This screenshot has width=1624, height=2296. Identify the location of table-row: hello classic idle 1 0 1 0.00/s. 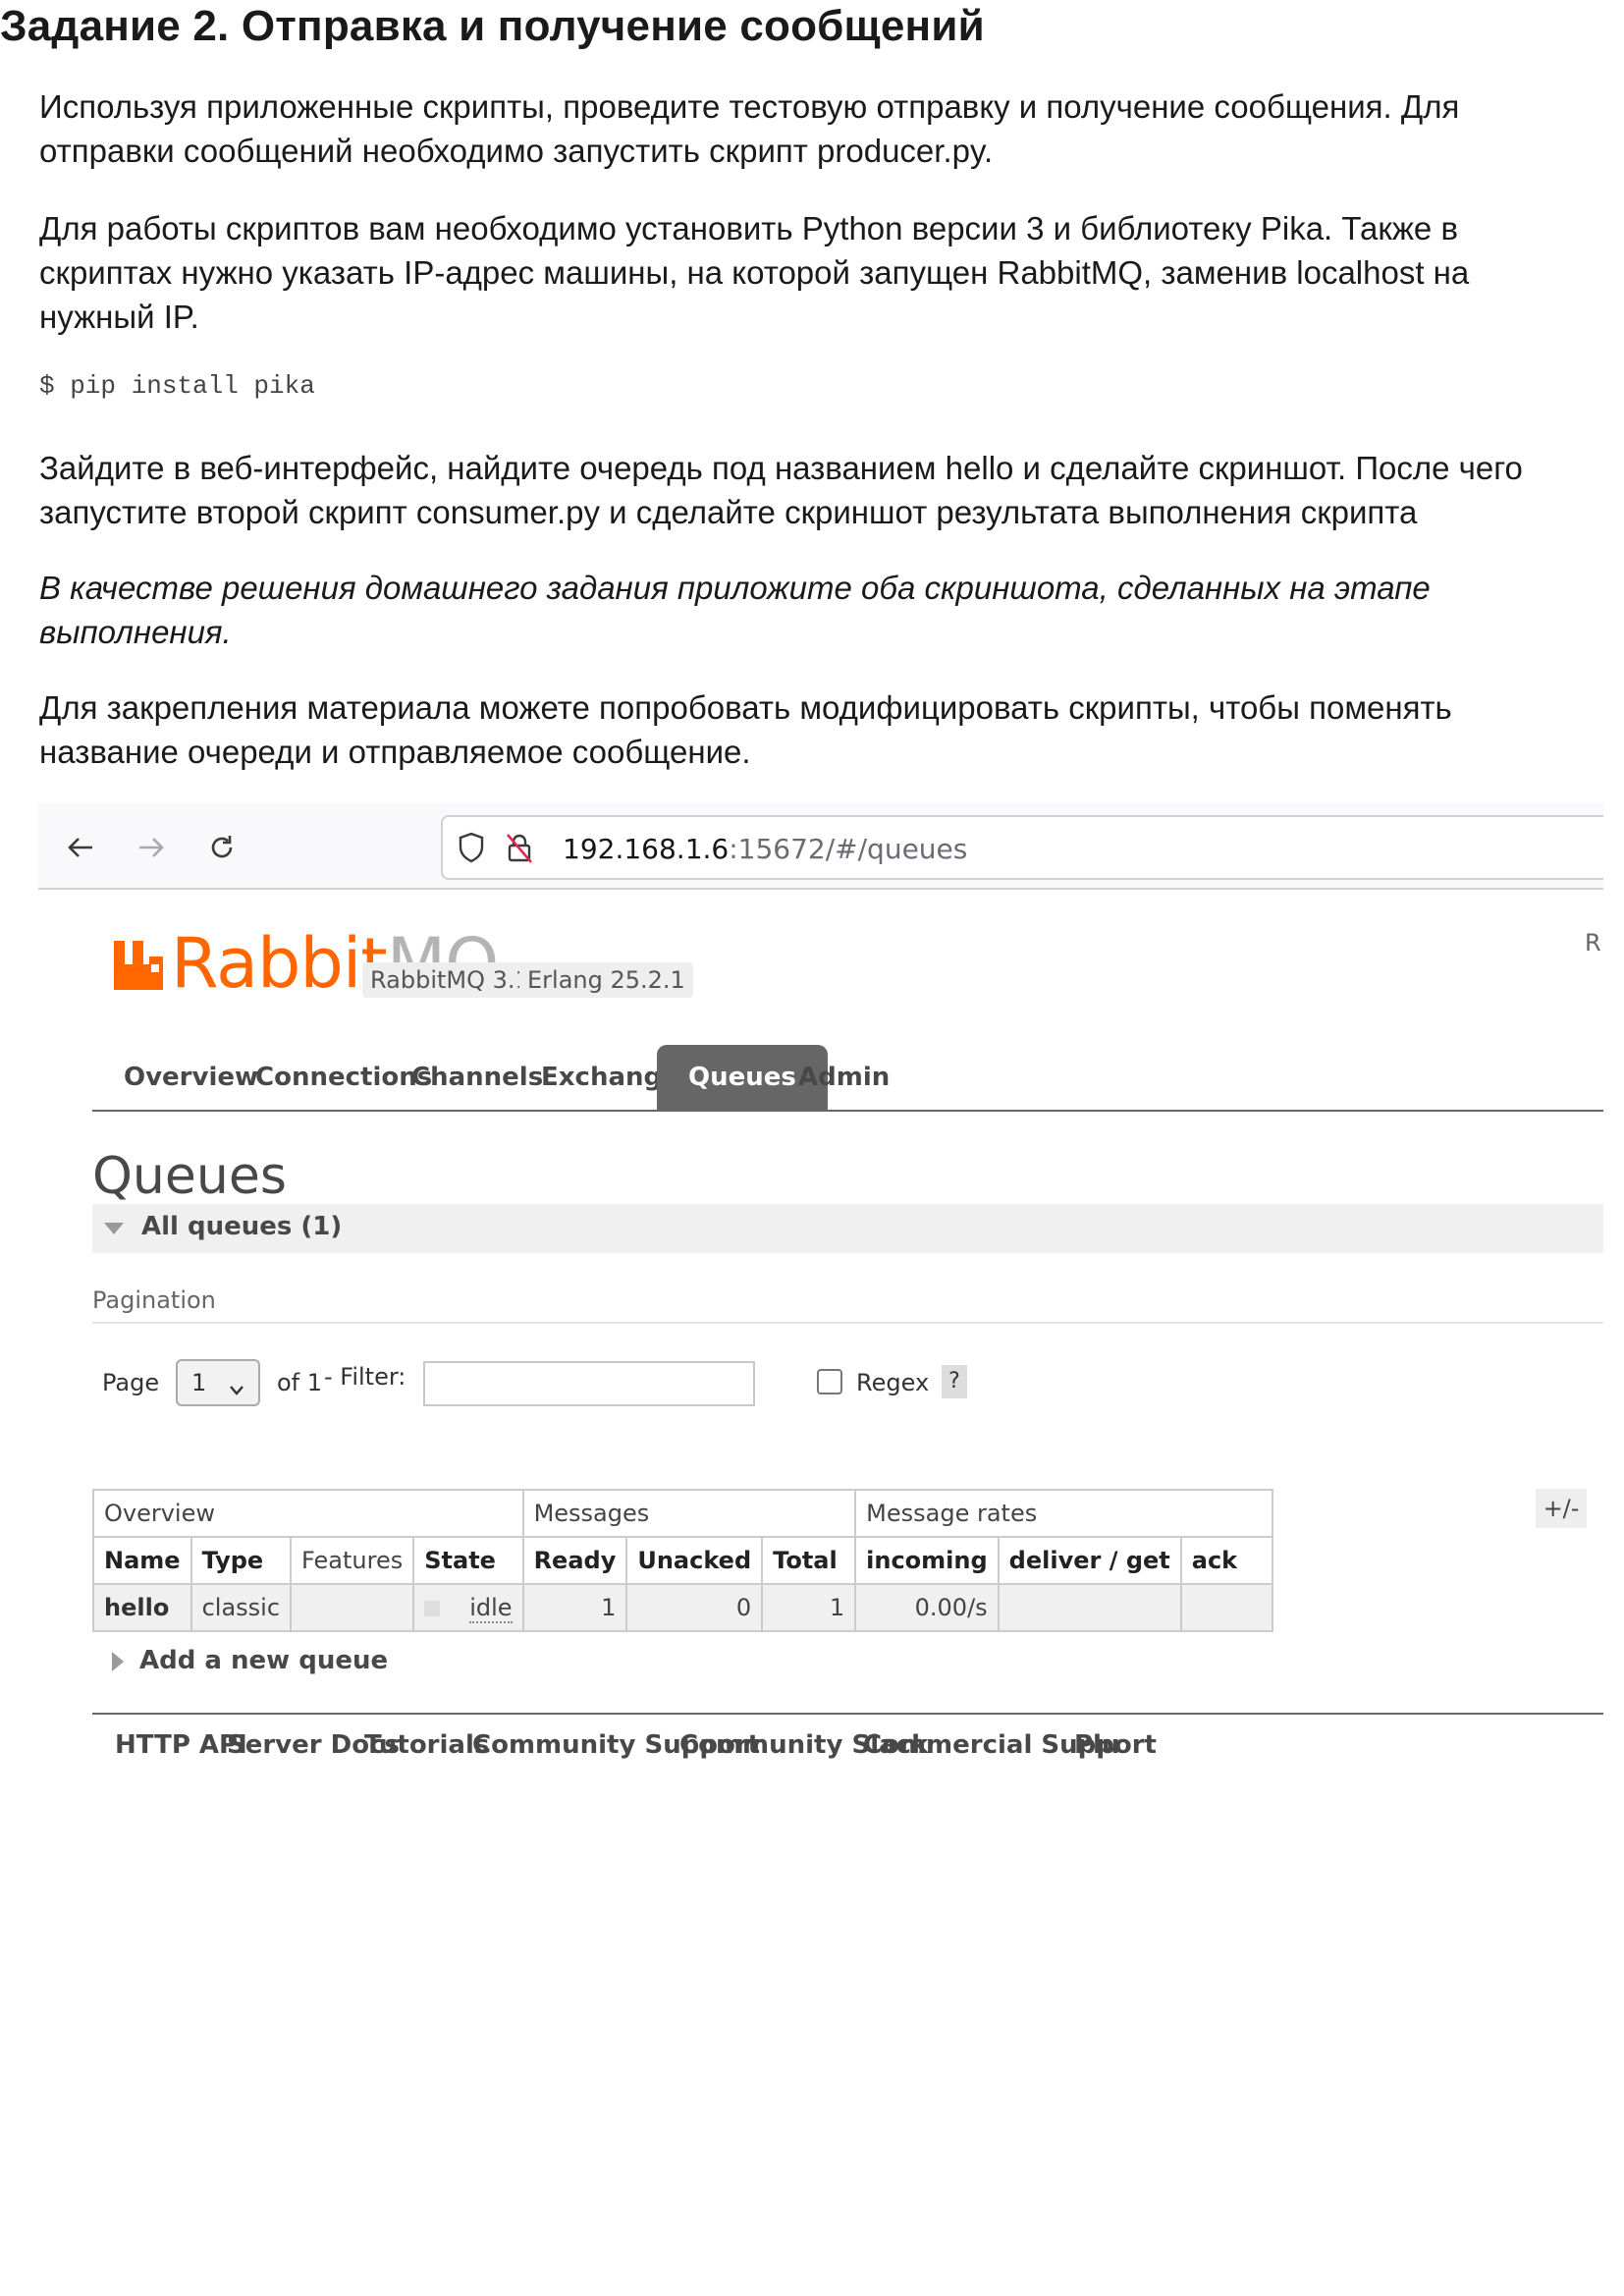
(682, 1607).